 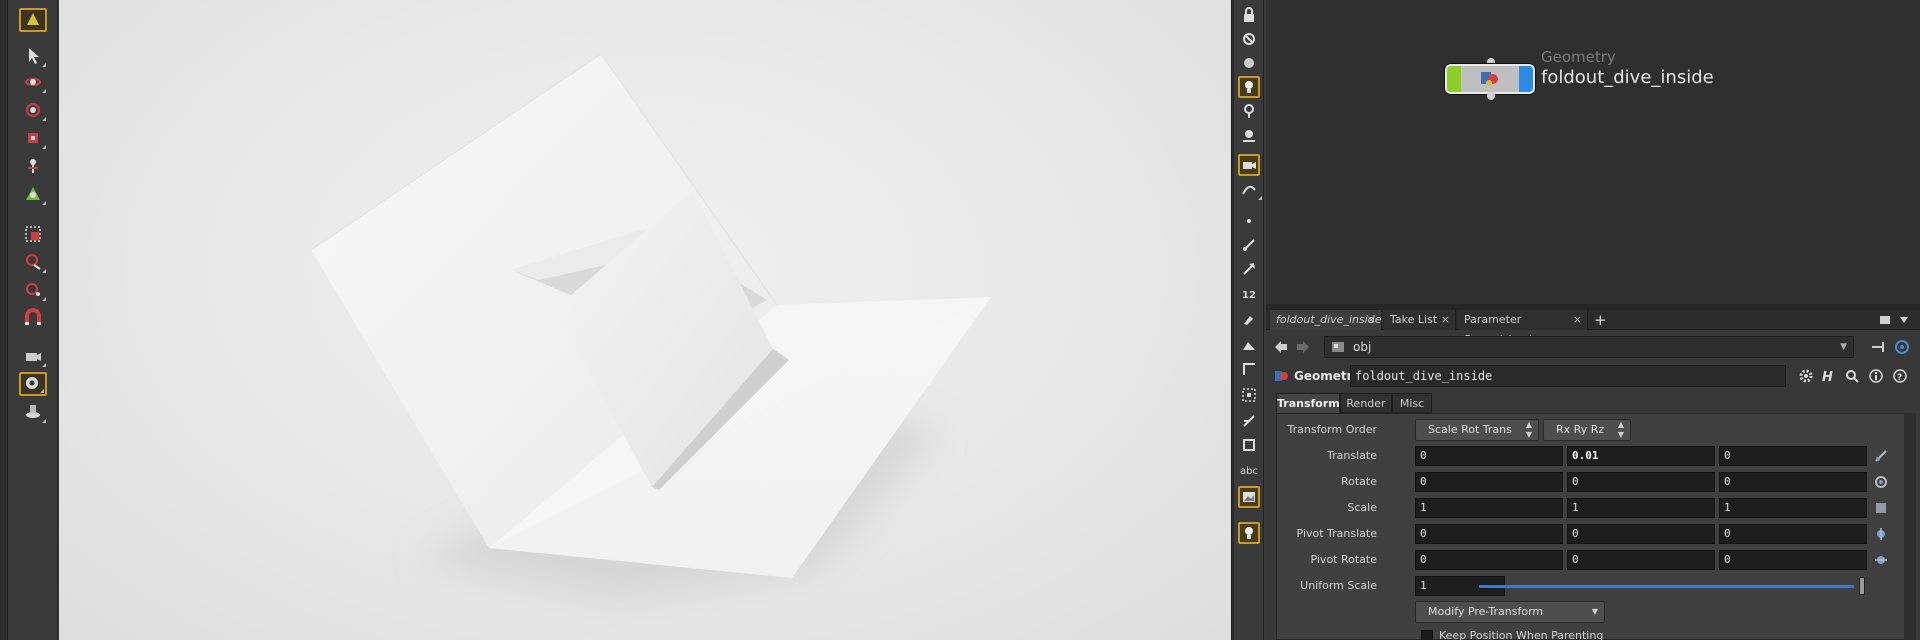 I want to click on pivot-rotate-x-field: 0, so click(x=1489, y=560).